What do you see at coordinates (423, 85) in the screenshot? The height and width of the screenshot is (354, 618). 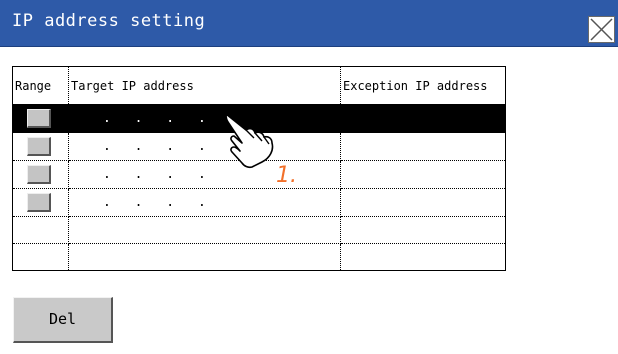 I see `column-header-exception-ip: Exception IP address` at bounding box center [423, 85].